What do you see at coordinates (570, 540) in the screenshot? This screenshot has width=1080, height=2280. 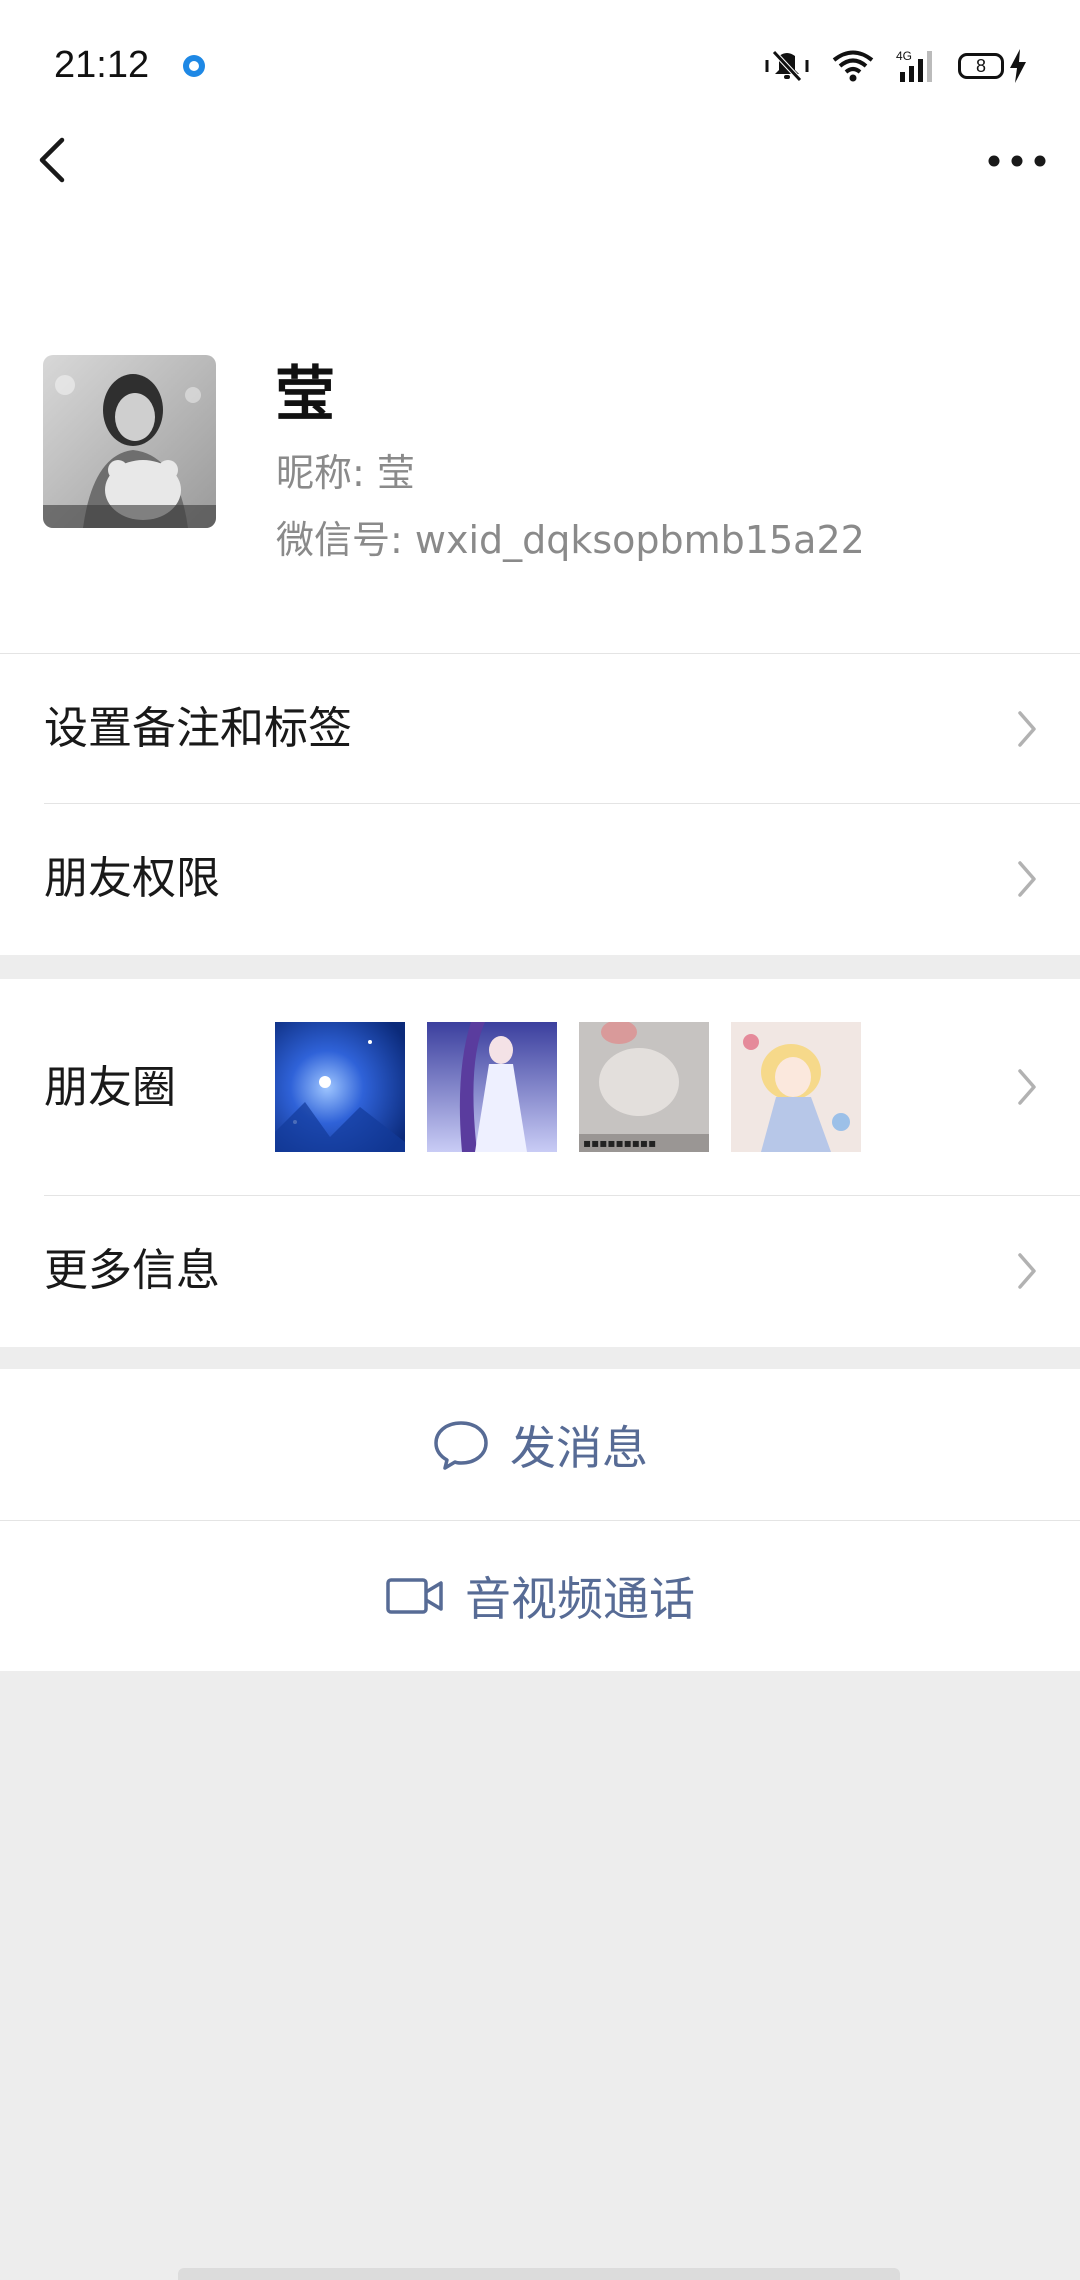 I see `wechat-id: 微信号: wxid_dqksopbmb15a22` at bounding box center [570, 540].